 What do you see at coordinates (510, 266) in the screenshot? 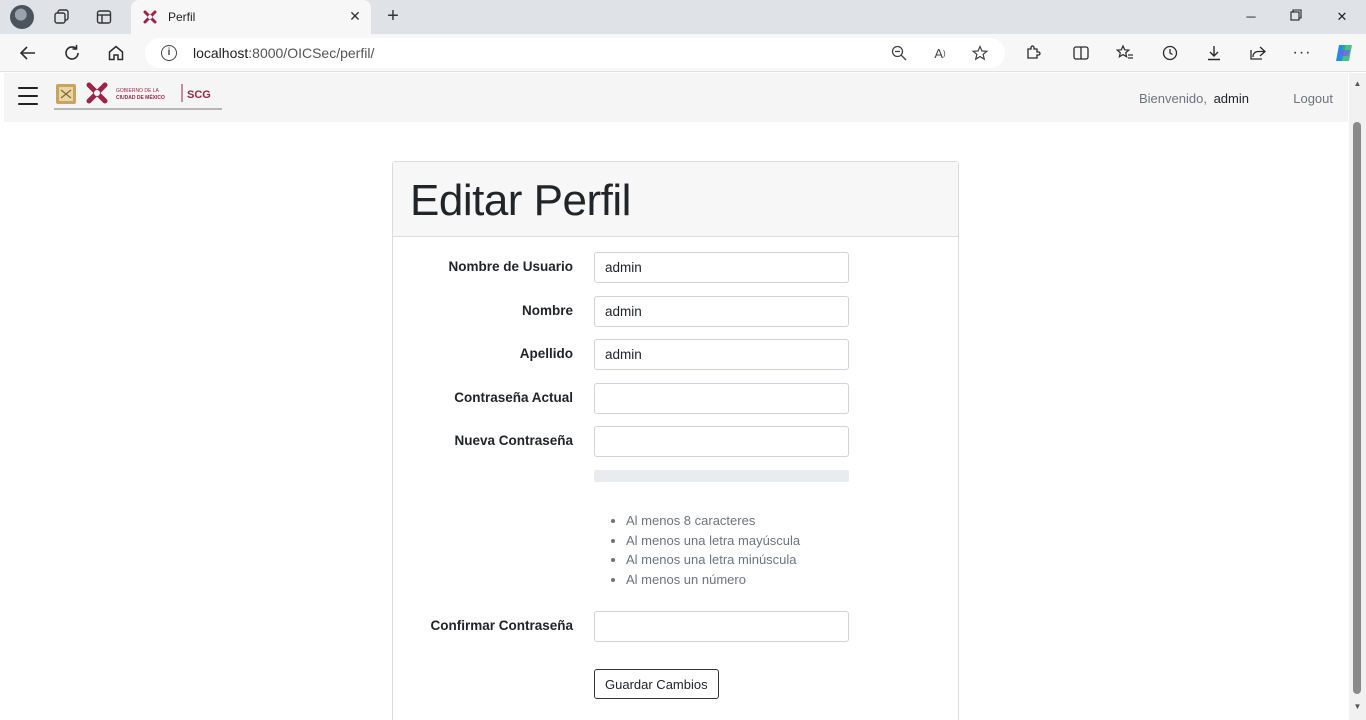
I see `username-label-field: Nombre de Usuario` at bounding box center [510, 266].